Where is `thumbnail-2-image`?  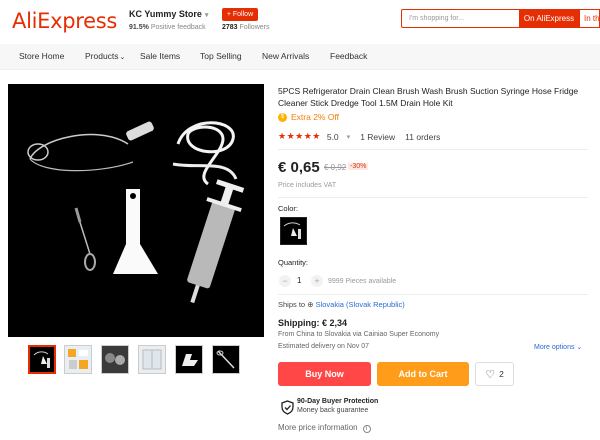 thumbnail-2-image is located at coordinates (78, 359).